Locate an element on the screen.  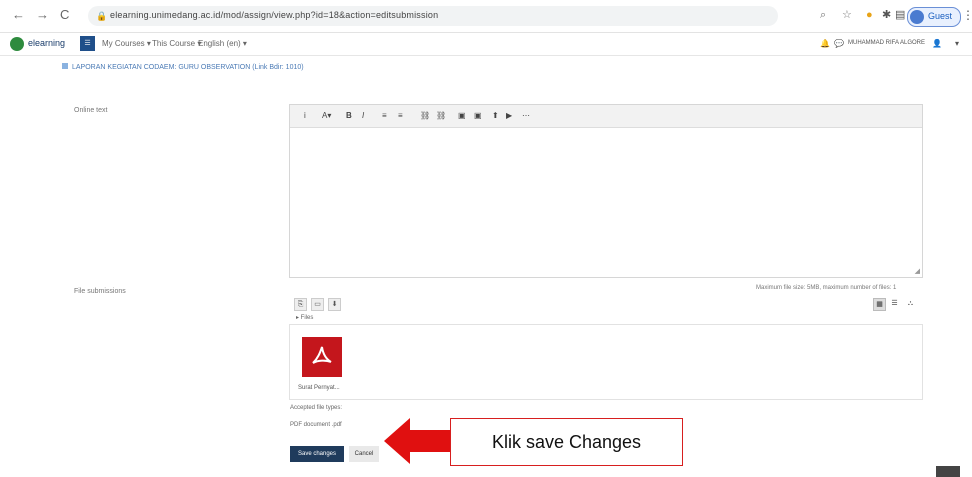
accepted-types-label: Accepted file types: is located at coordinates (316, 408).